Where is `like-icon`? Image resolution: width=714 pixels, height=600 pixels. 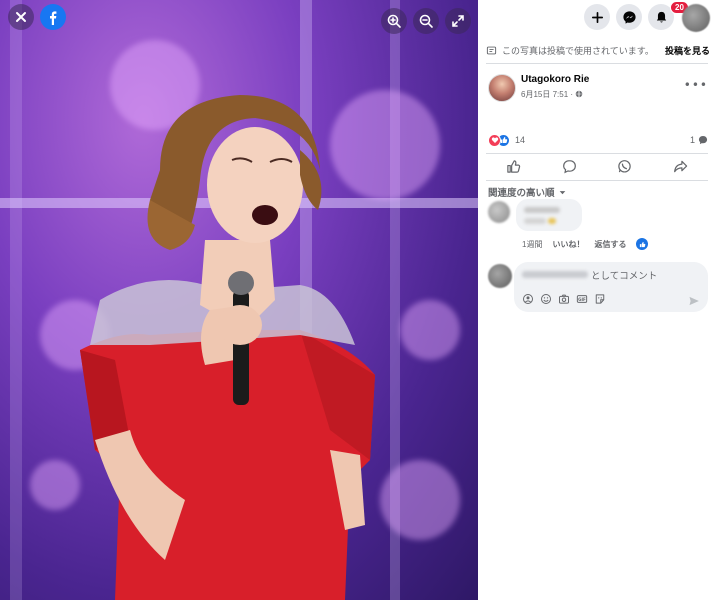
like-icon is located at coordinates (514, 166).